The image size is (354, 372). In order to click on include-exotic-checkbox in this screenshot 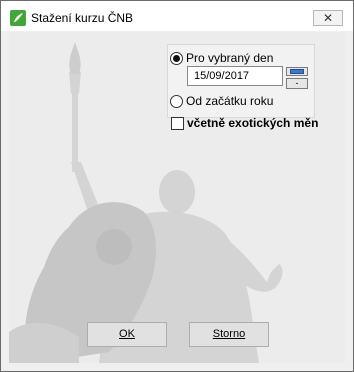, I will do `click(177, 123)`.